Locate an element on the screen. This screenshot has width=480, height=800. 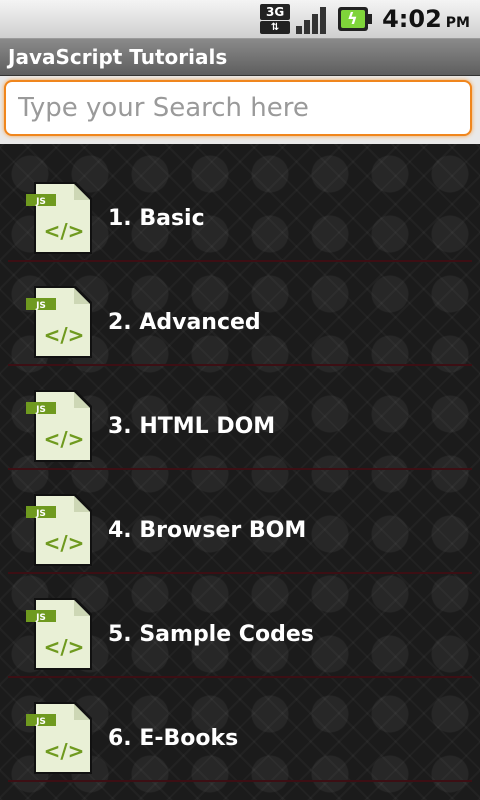
3g-data-icon: 3G ⇅ is located at coordinates (275, 19).